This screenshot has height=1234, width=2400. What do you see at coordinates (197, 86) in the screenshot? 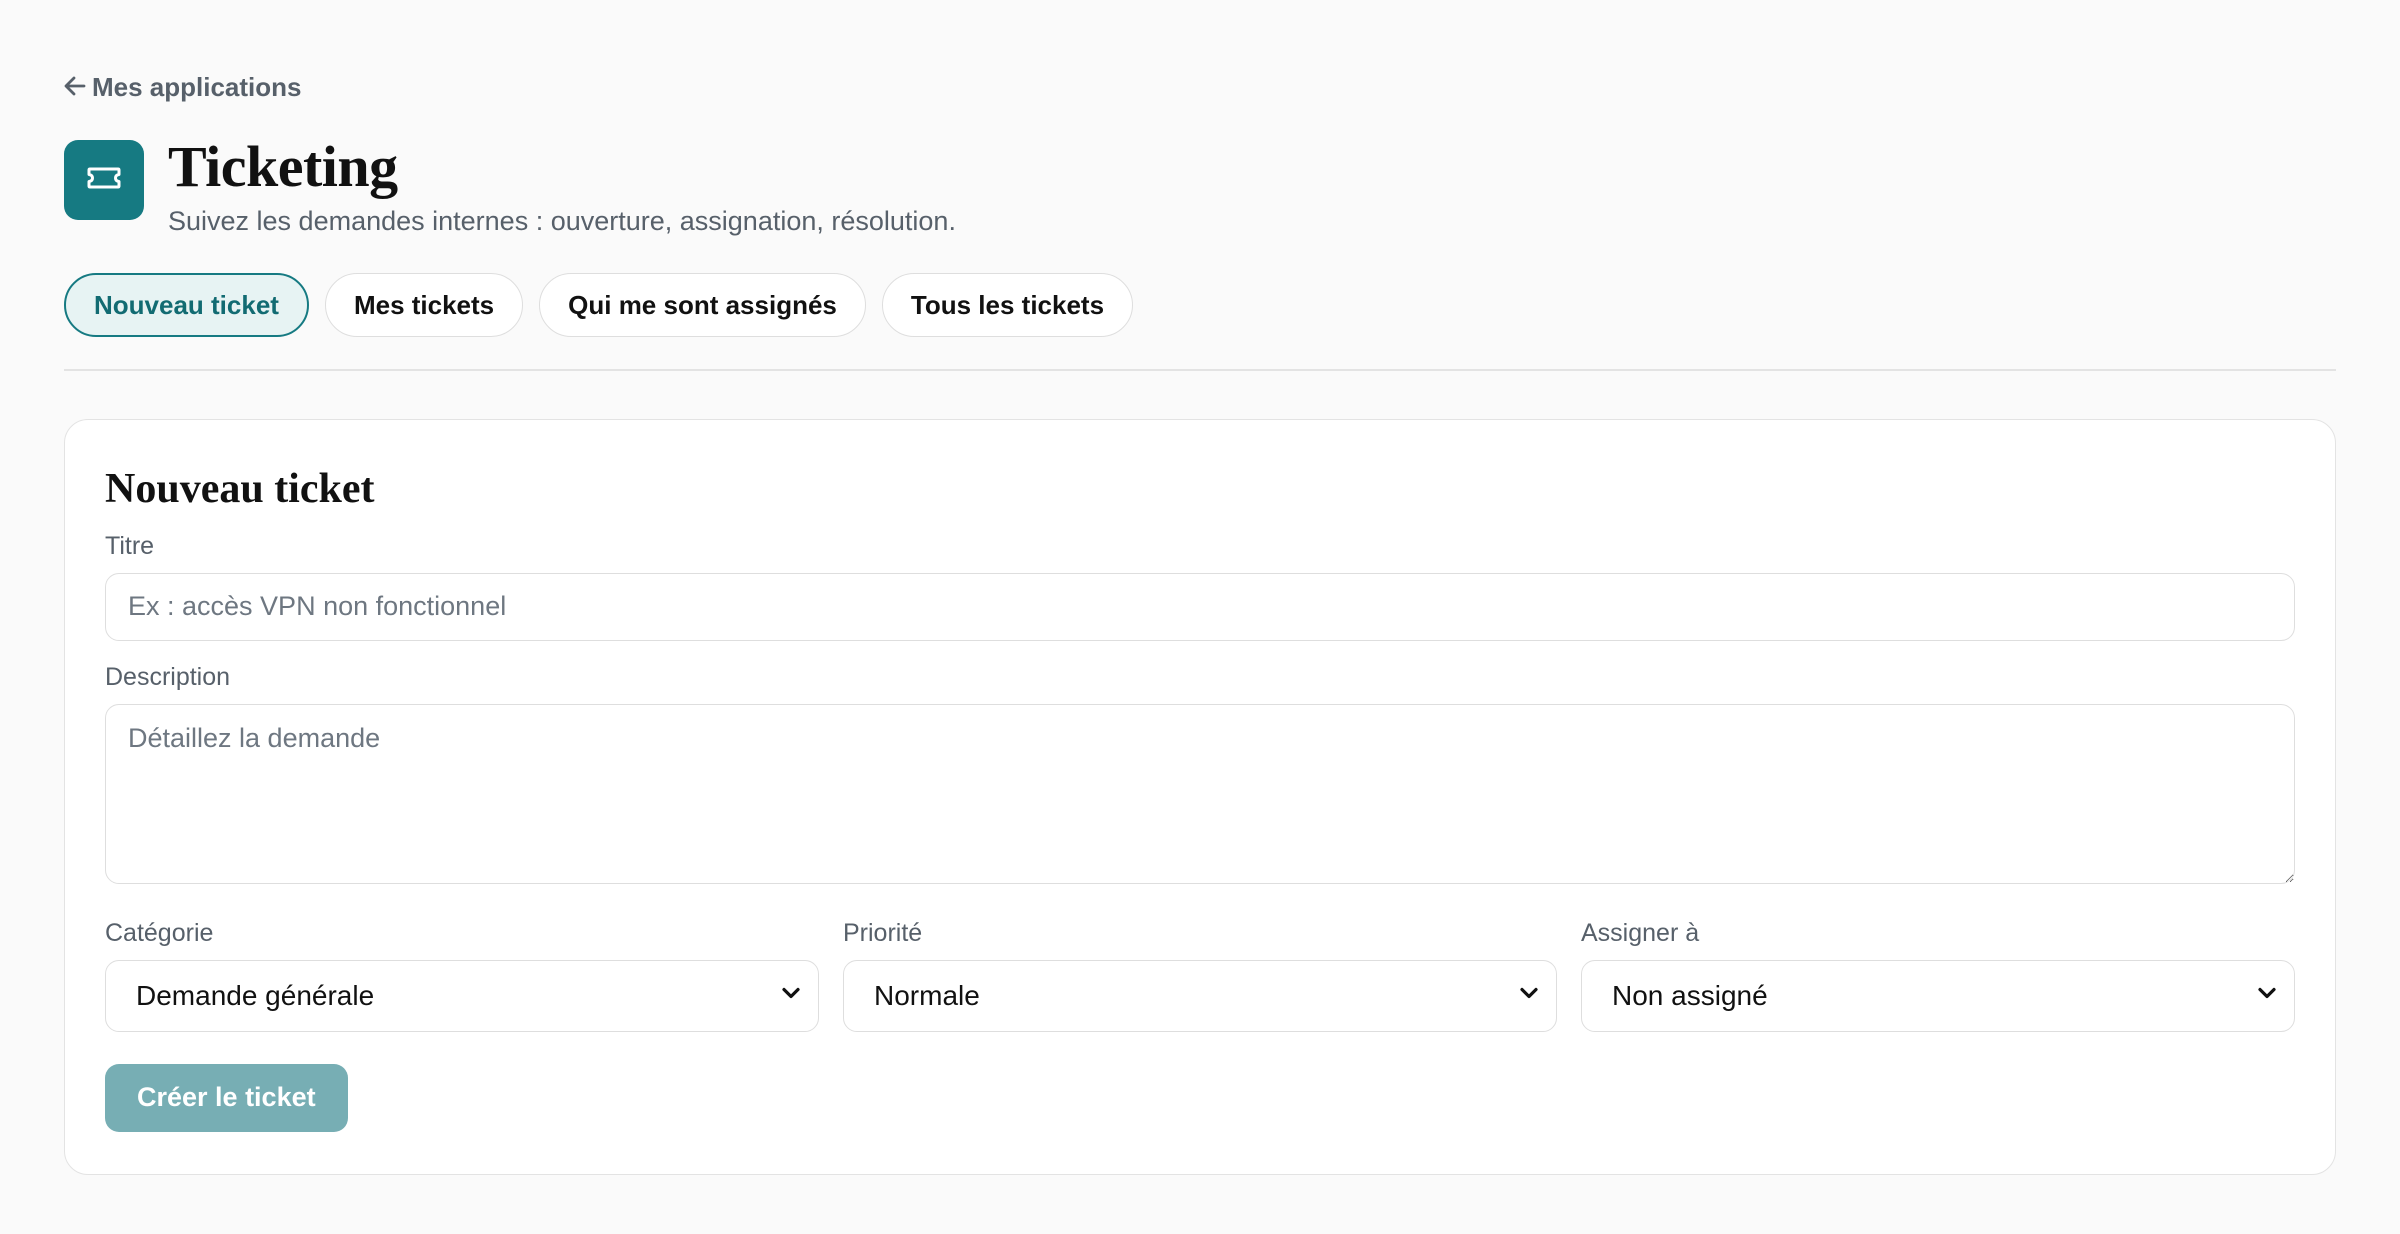
I see `back-link-label: Mes applications` at bounding box center [197, 86].